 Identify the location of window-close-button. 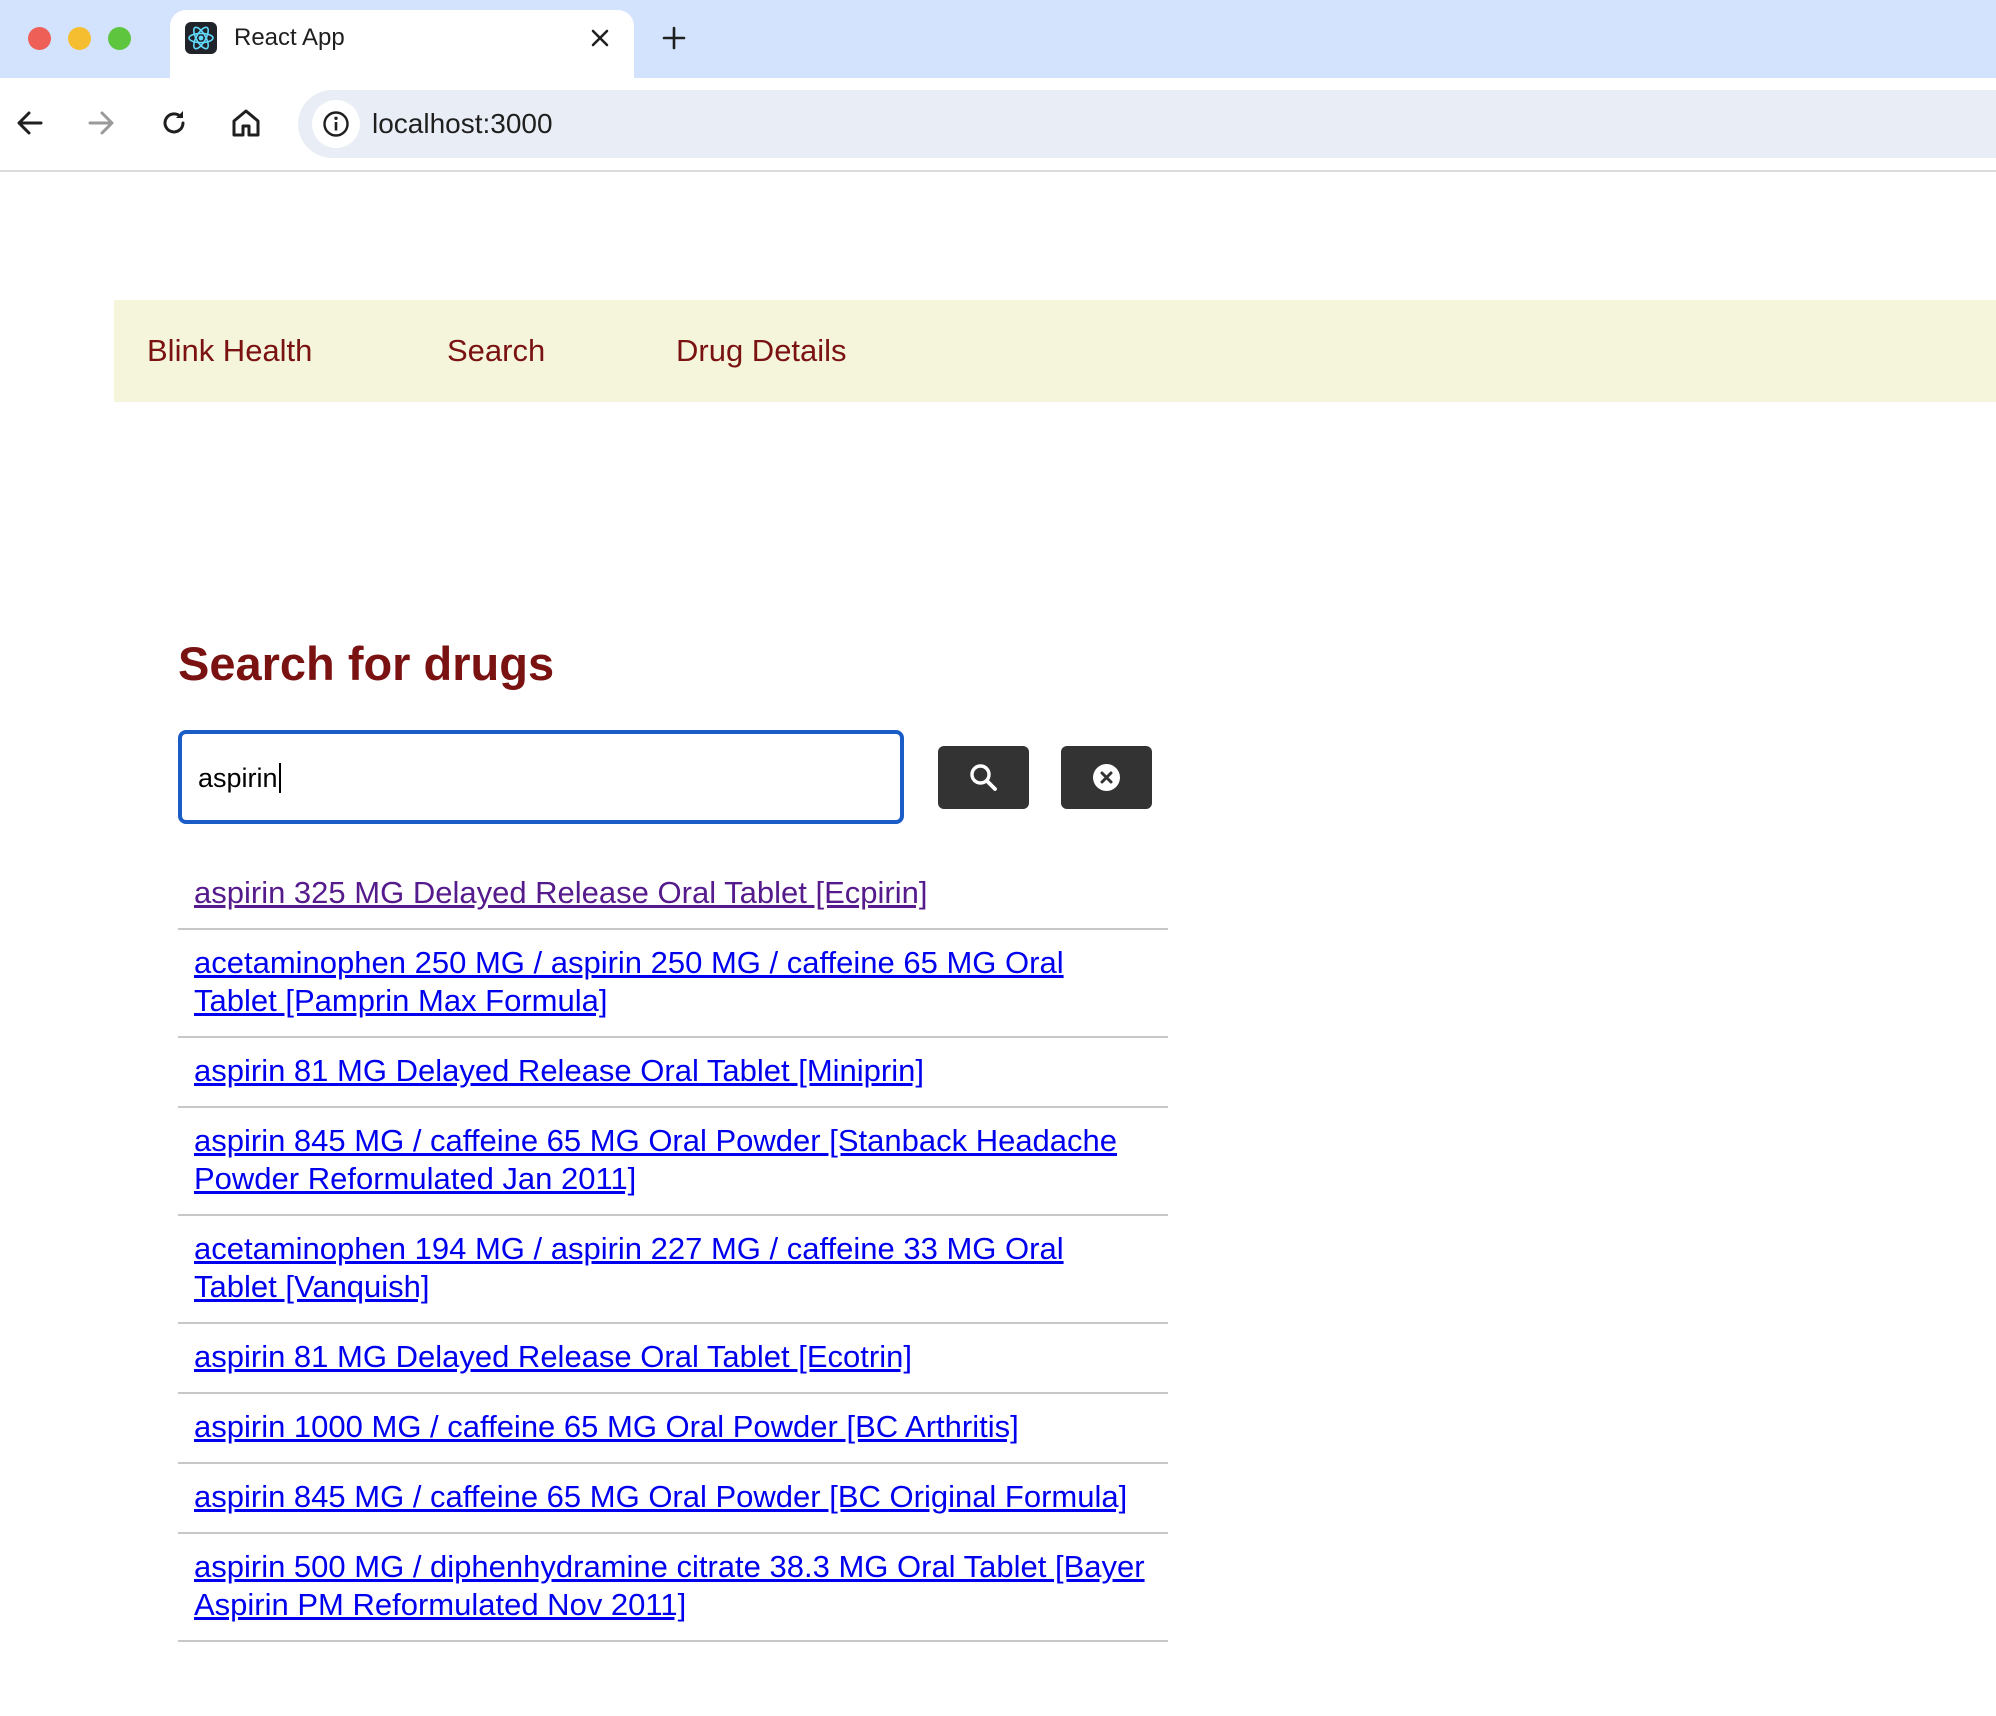
(39, 38).